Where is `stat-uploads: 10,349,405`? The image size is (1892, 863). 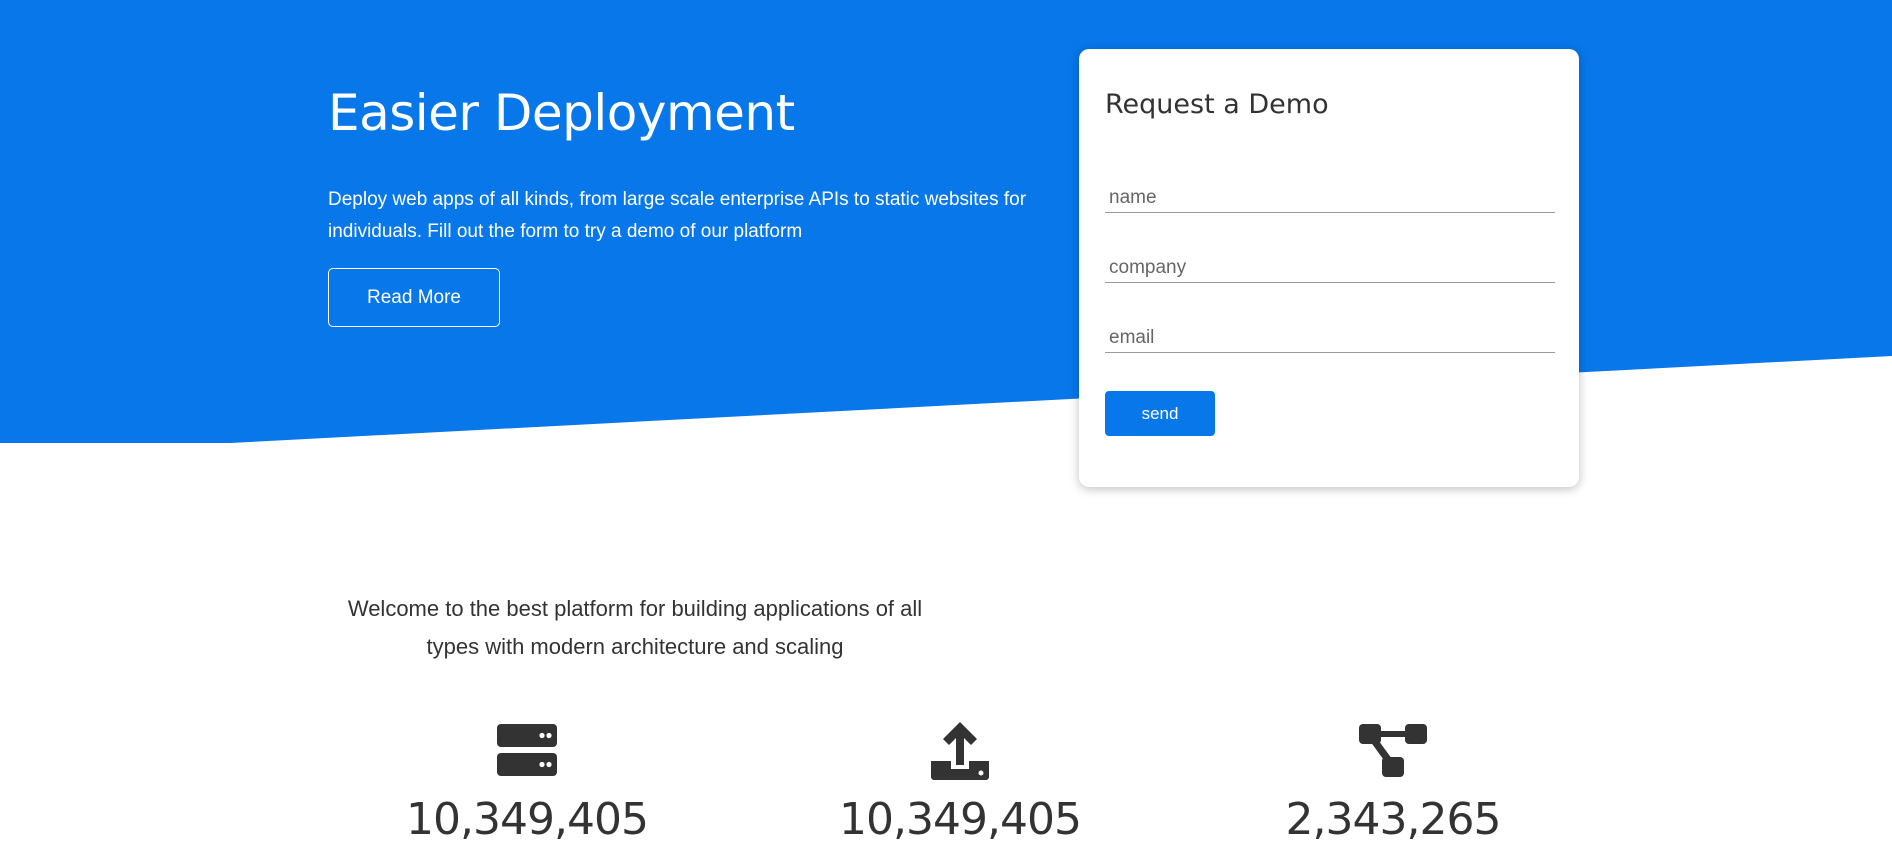
stat-uploads: 10,349,405 is located at coordinates (960, 783).